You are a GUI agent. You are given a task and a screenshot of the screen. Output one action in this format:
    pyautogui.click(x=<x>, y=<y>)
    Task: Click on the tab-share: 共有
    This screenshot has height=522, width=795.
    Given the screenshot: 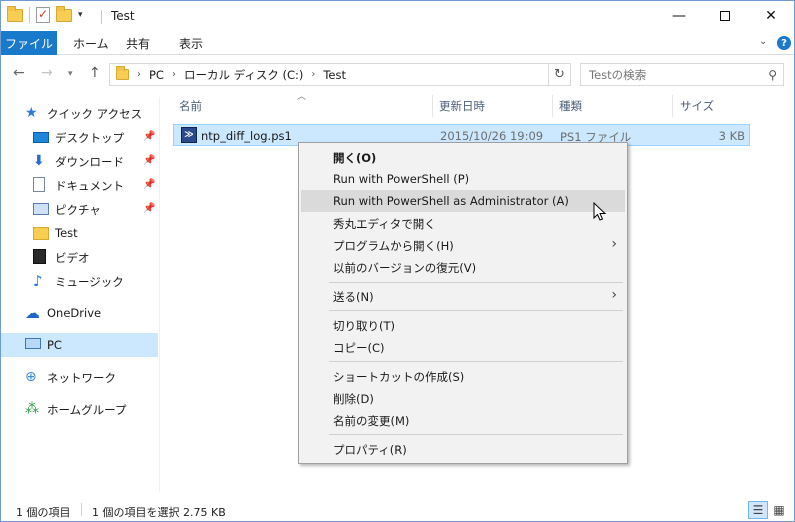 What is the action you would take?
    pyautogui.click(x=138, y=43)
    